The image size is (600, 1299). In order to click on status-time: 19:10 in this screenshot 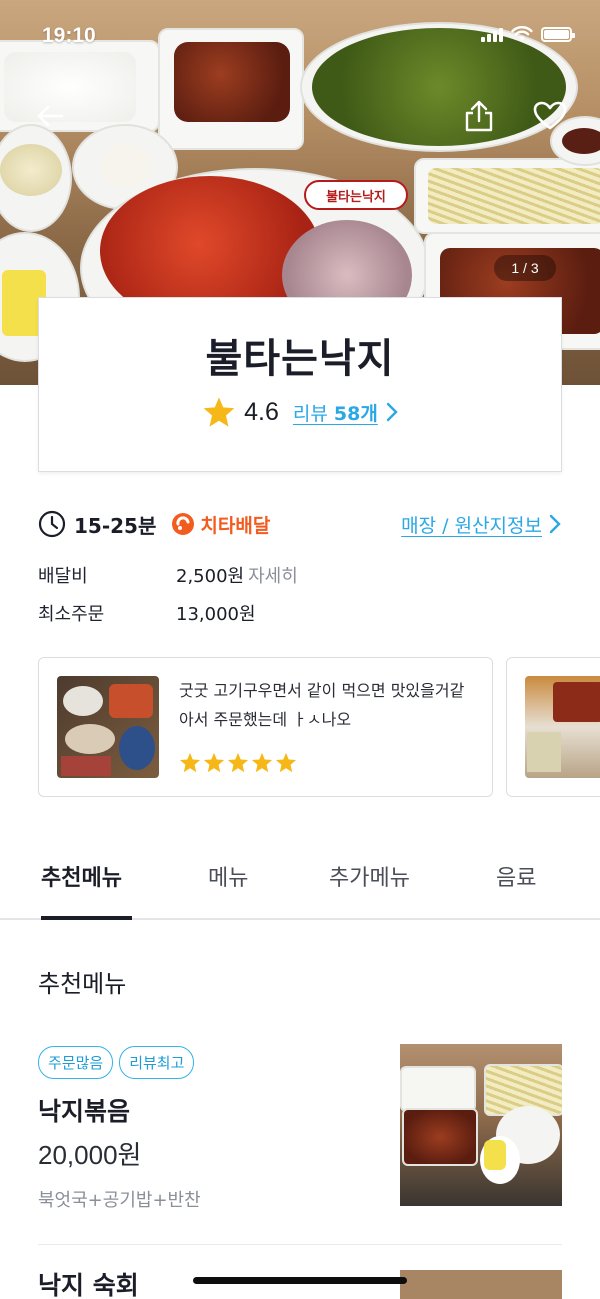, I will do `click(69, 35)`.